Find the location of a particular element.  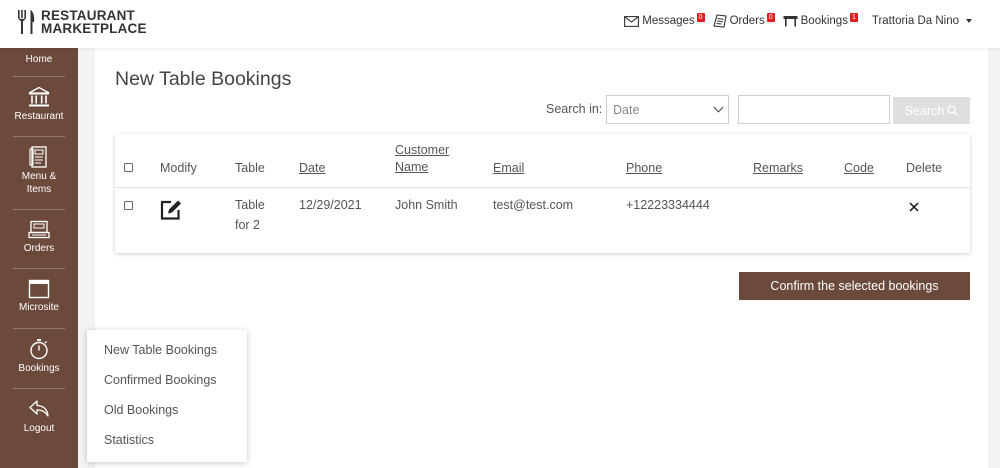

sidebar-item-home: Home is located at coordinates (39, 59).